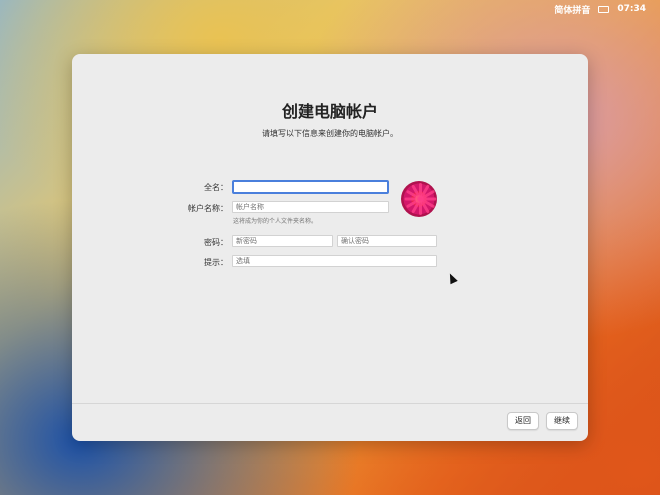 This screenshot has height=495, width=660. I want to click on keyboard-icon, so click(604, 9).